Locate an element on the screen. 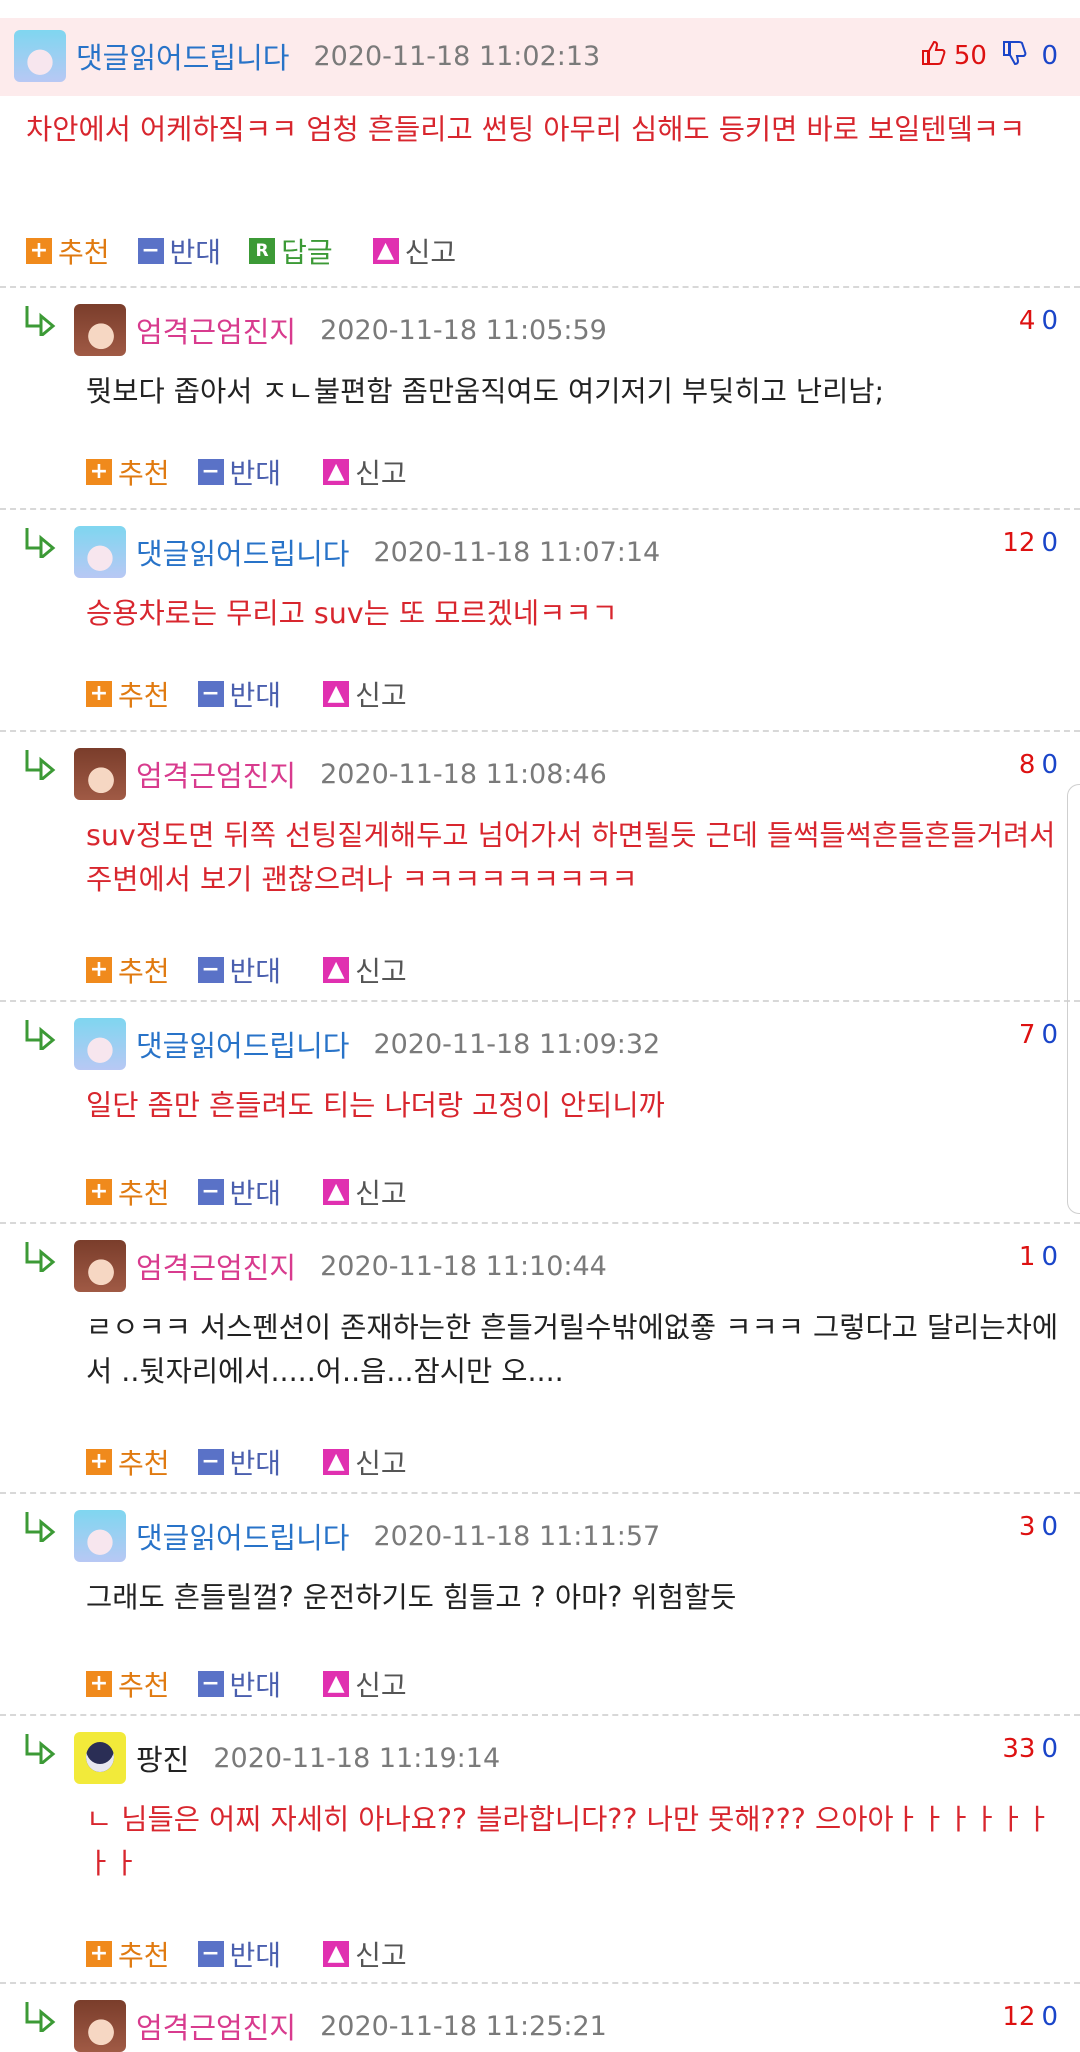  reply-header: 엄격근엄진지 2020-11-18 11:10:44 is located at coordinates (577, 1266).